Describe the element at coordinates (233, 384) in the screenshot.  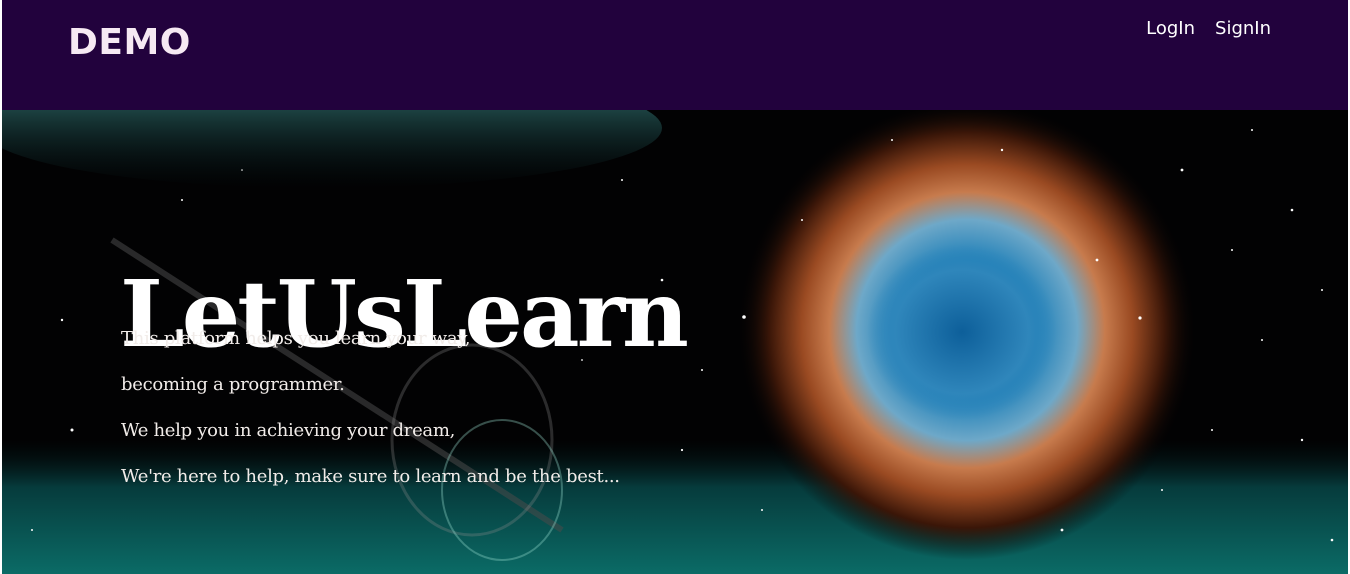
I see `hero-line: becoming a programmer.` at that location.